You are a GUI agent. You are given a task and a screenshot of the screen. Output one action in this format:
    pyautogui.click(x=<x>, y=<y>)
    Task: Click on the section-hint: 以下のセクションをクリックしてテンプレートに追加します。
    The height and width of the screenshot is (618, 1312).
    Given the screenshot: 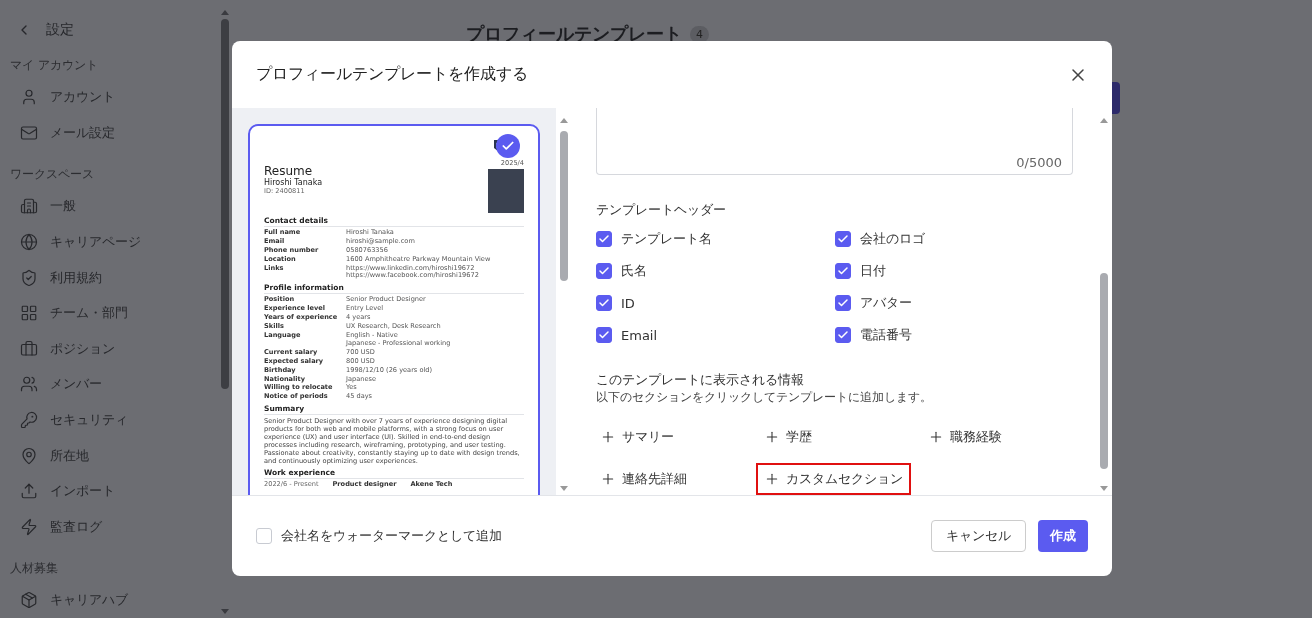 What is the action you would take?
    pyautogui.click(x=764, y=397)
    